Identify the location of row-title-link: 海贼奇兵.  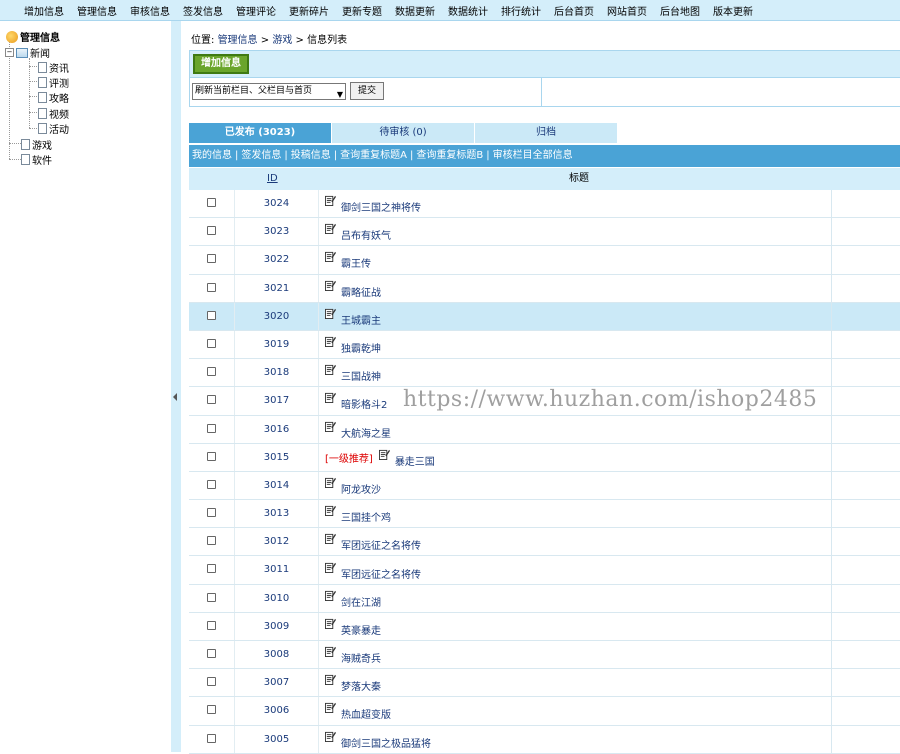
(361, 657).